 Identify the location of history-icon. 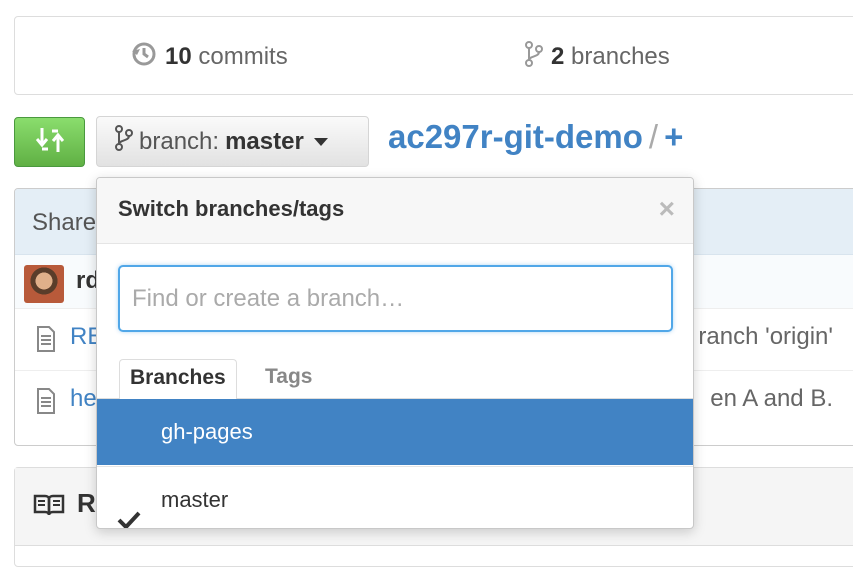
(144, 57).